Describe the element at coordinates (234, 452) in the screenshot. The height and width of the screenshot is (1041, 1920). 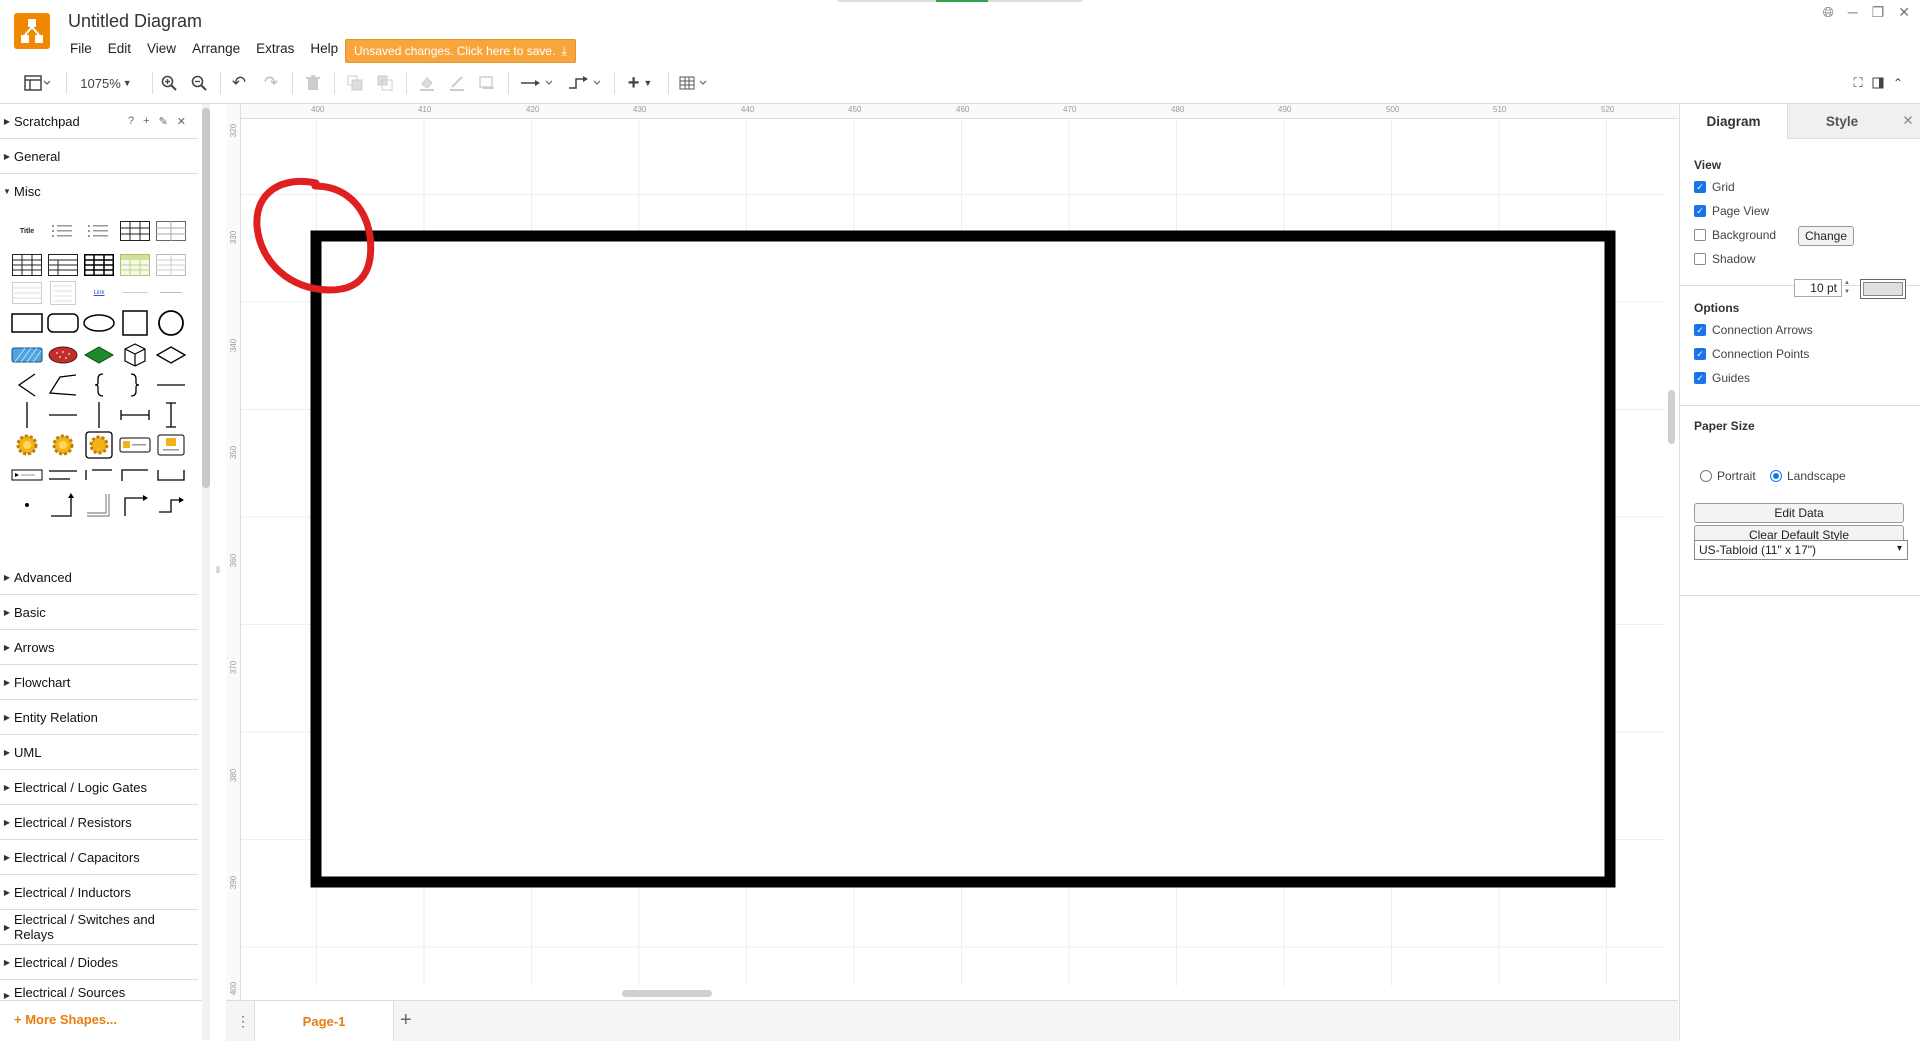
I see `ruler-left-label: 350` at that location.